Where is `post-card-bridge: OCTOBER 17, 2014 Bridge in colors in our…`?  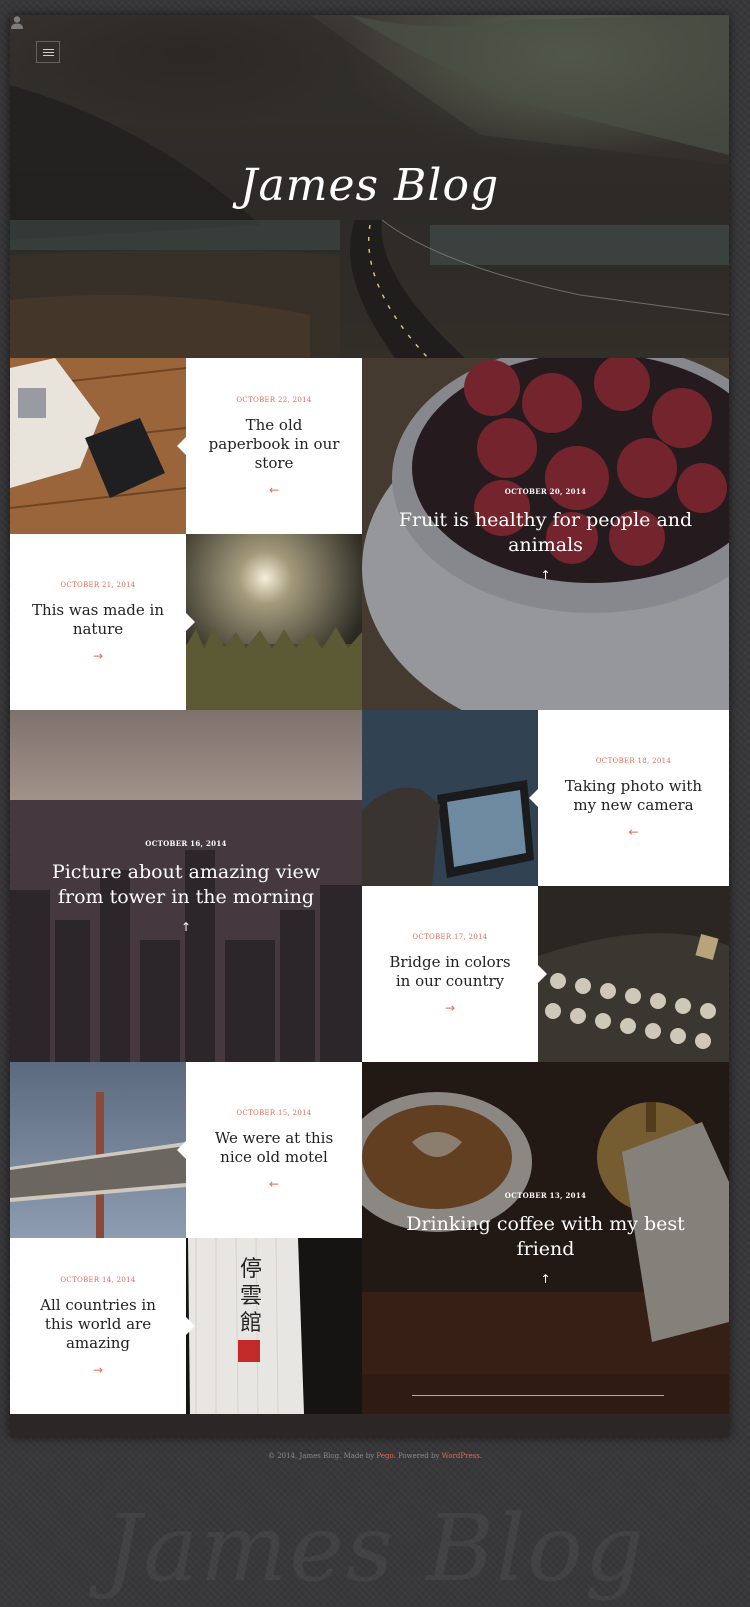 post-card-bridge: OCTOBER 17, 2014 Bridge in colors in our… is located at coordinates (454, 974).